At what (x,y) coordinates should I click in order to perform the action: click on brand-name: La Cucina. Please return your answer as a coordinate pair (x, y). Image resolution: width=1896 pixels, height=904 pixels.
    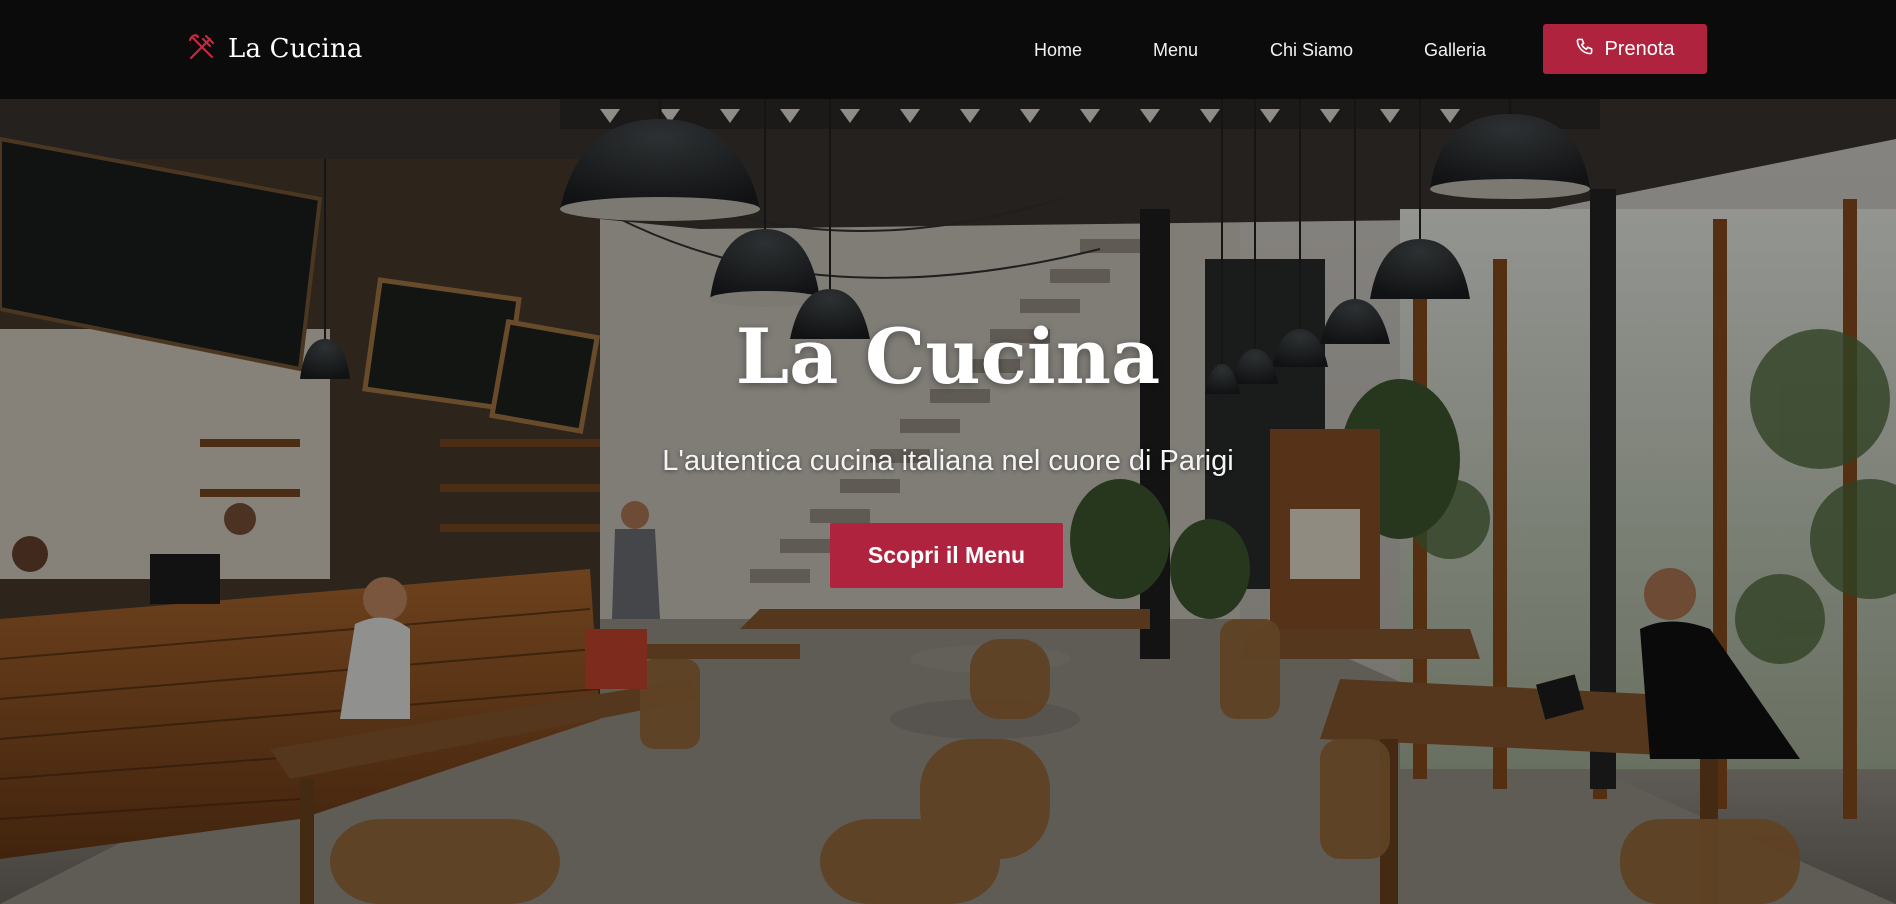
    Looking at the image, I should click on (295, 49).